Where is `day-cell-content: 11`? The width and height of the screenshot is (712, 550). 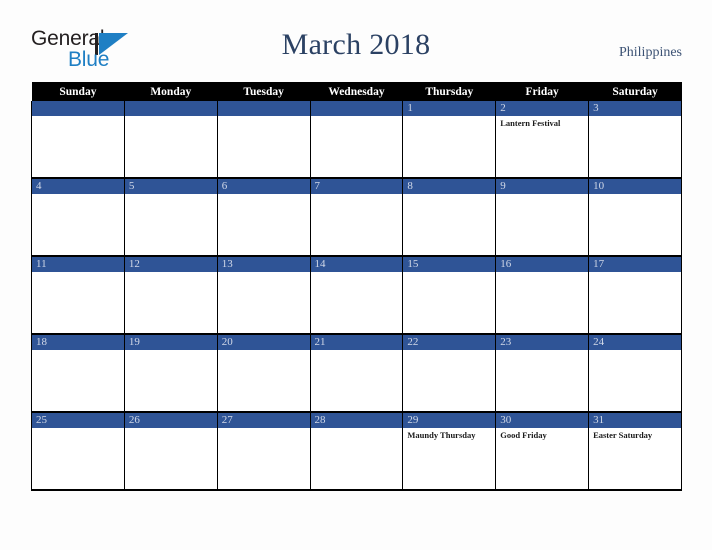
day-cell-content: 11 is located at coordinates (78, 295).